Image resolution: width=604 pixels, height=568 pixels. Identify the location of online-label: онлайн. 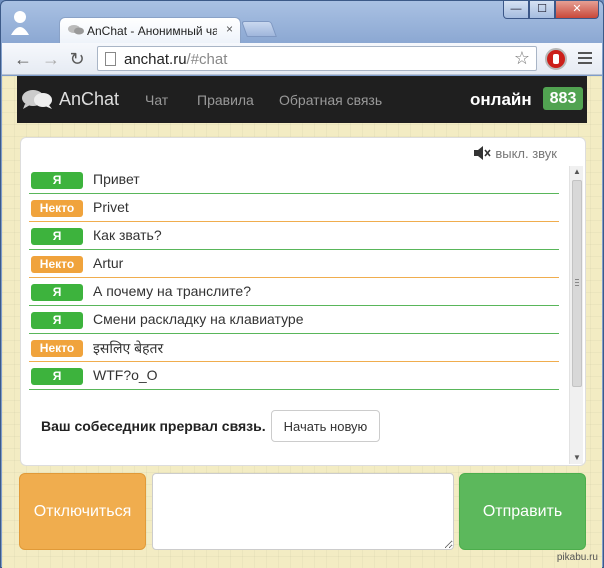
(501, 99).